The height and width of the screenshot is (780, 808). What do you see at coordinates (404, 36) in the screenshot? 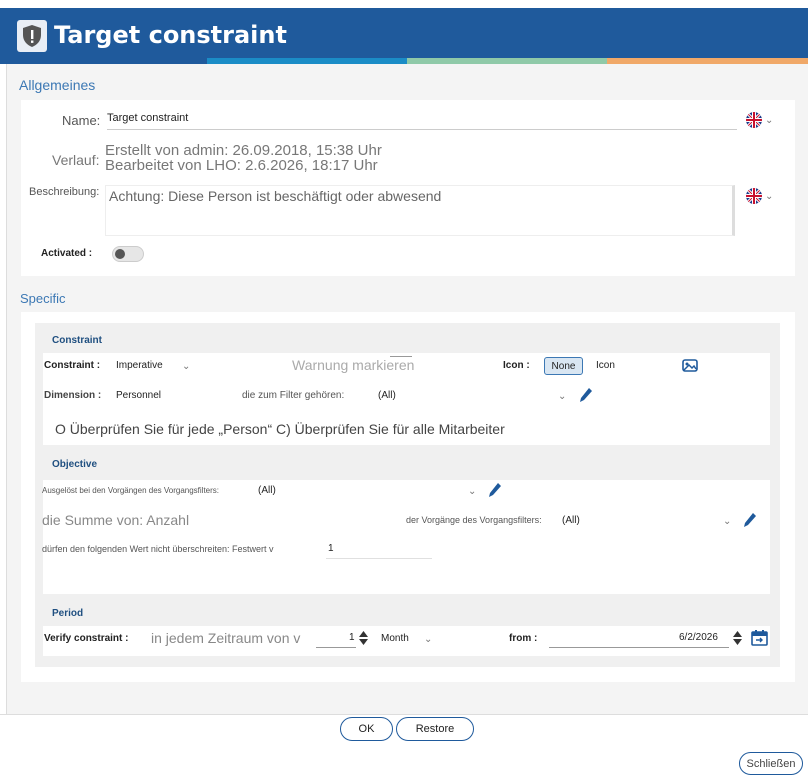
I see `title-bar: Target constraint` at bounding box center [404, 36].